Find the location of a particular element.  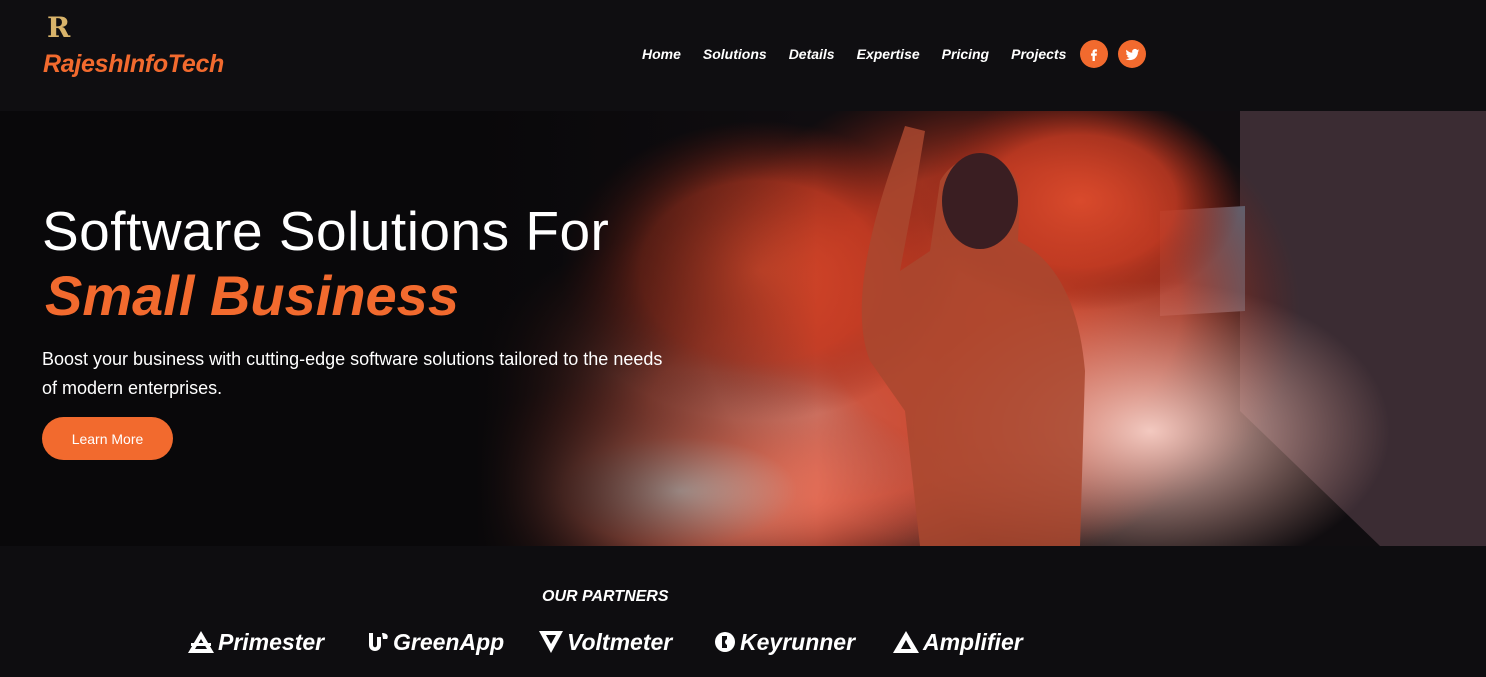

greenapp-logo-icon is located at coordinates (378, 642).